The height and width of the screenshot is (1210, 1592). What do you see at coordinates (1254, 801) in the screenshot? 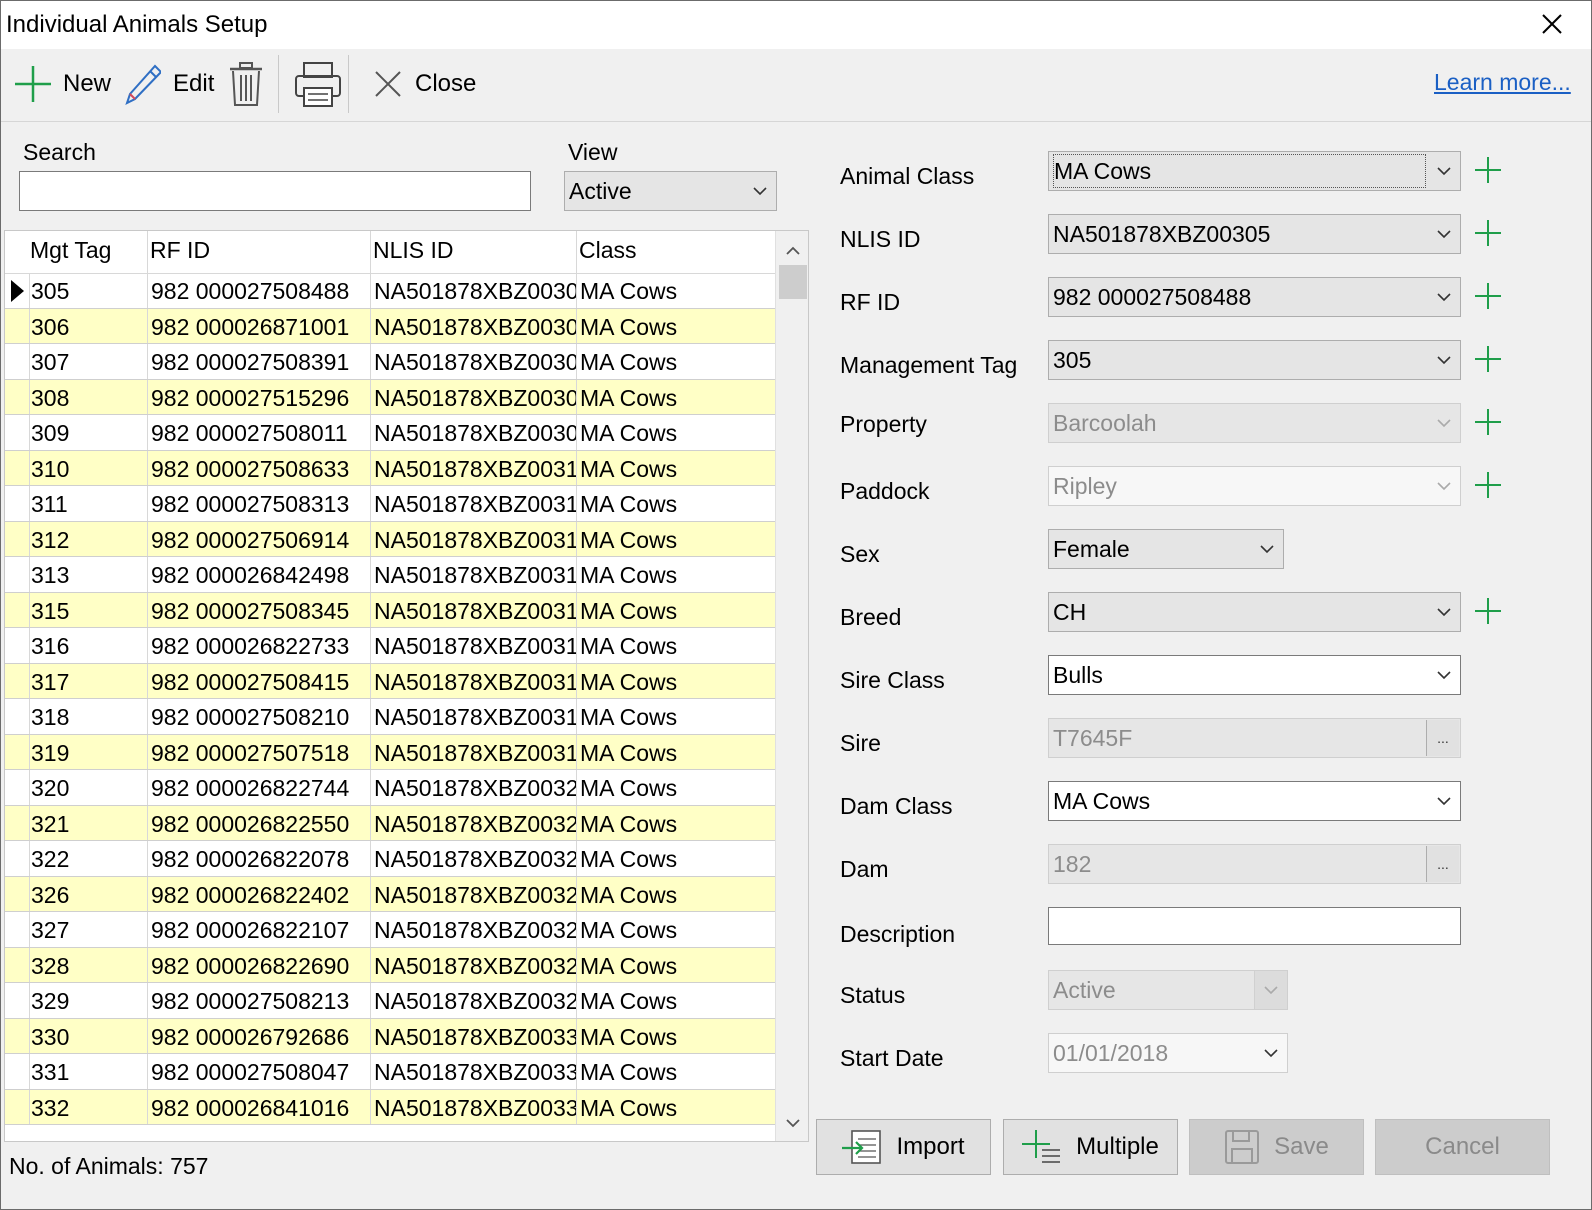
I see `dam-class-select: MA Cows` at bounding box center [1254, 801].